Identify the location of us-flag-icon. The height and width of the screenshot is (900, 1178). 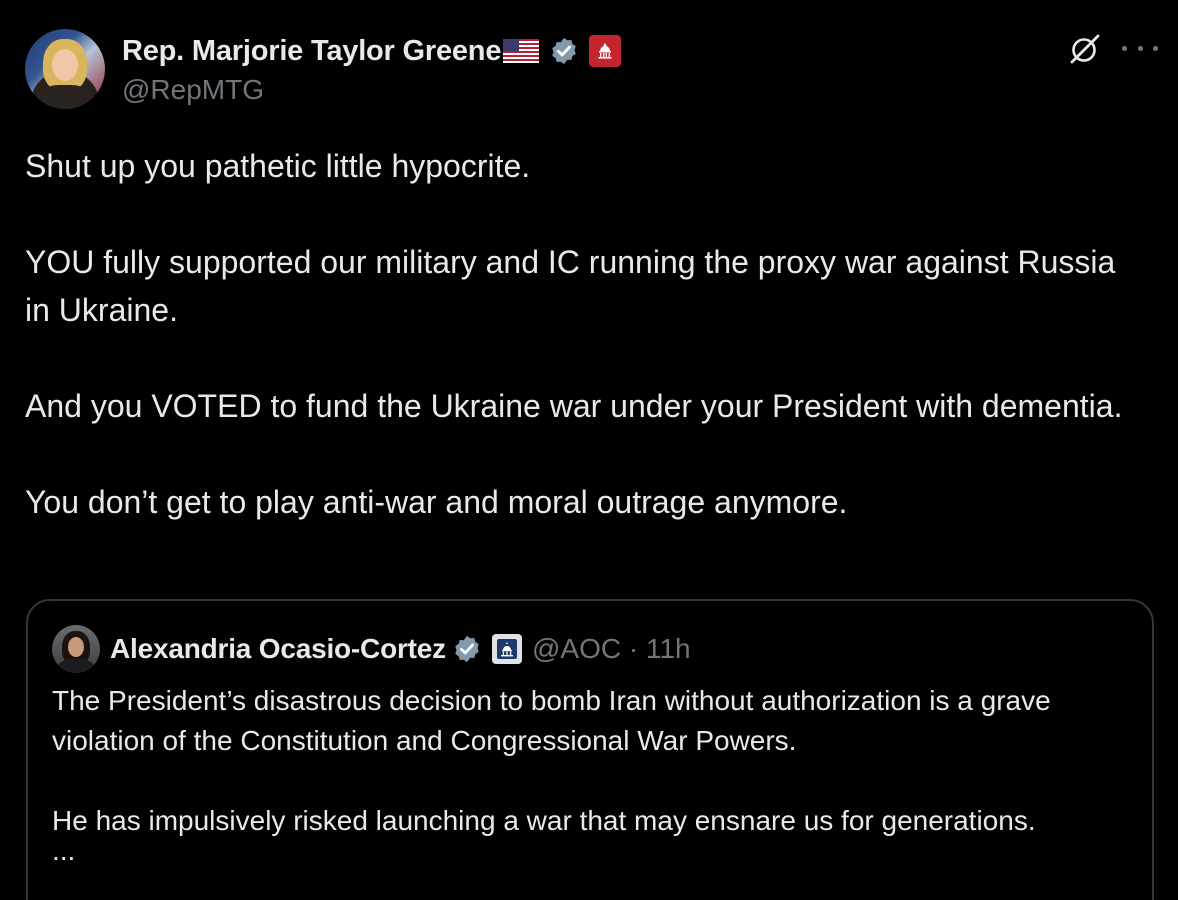
(521, 51).